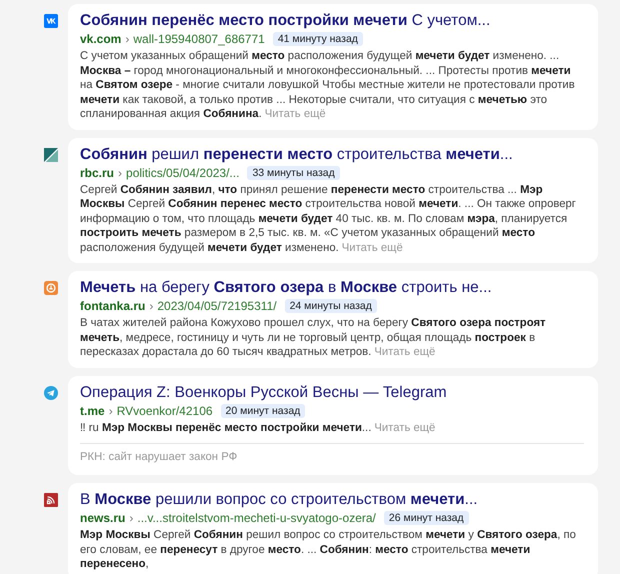 This screenshot has height=574, width=620. What do you see at coordinates (101, 39) in the screenshot?
I see `site-domain-link: vk.com` at bounding box center [101, 39].